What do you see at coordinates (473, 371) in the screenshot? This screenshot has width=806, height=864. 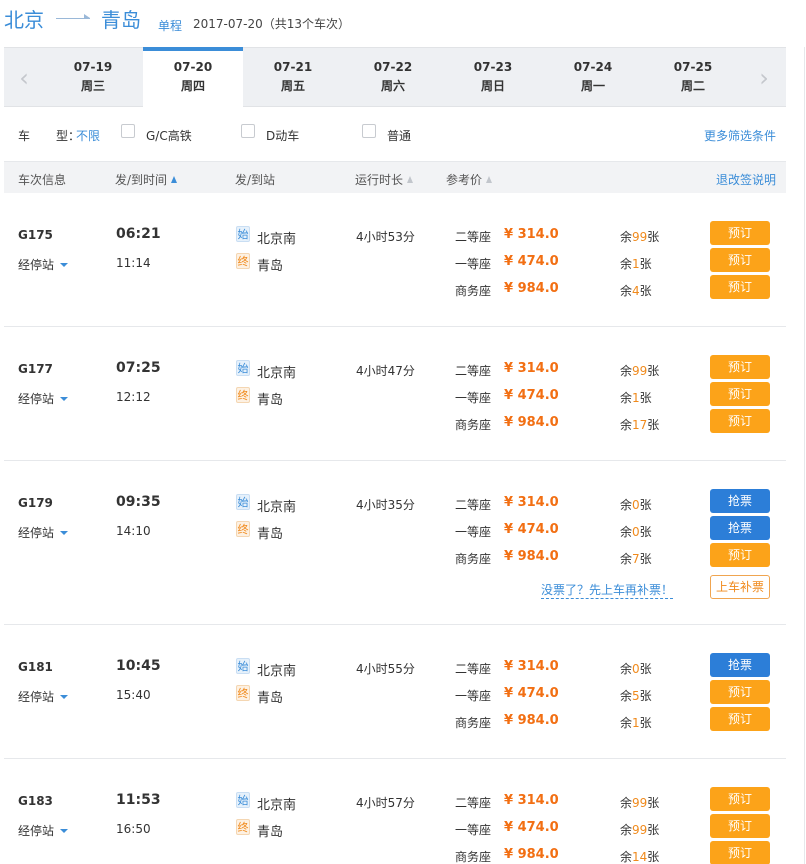 I see `seat-class: 二等座` at bounding box center [473, 371].